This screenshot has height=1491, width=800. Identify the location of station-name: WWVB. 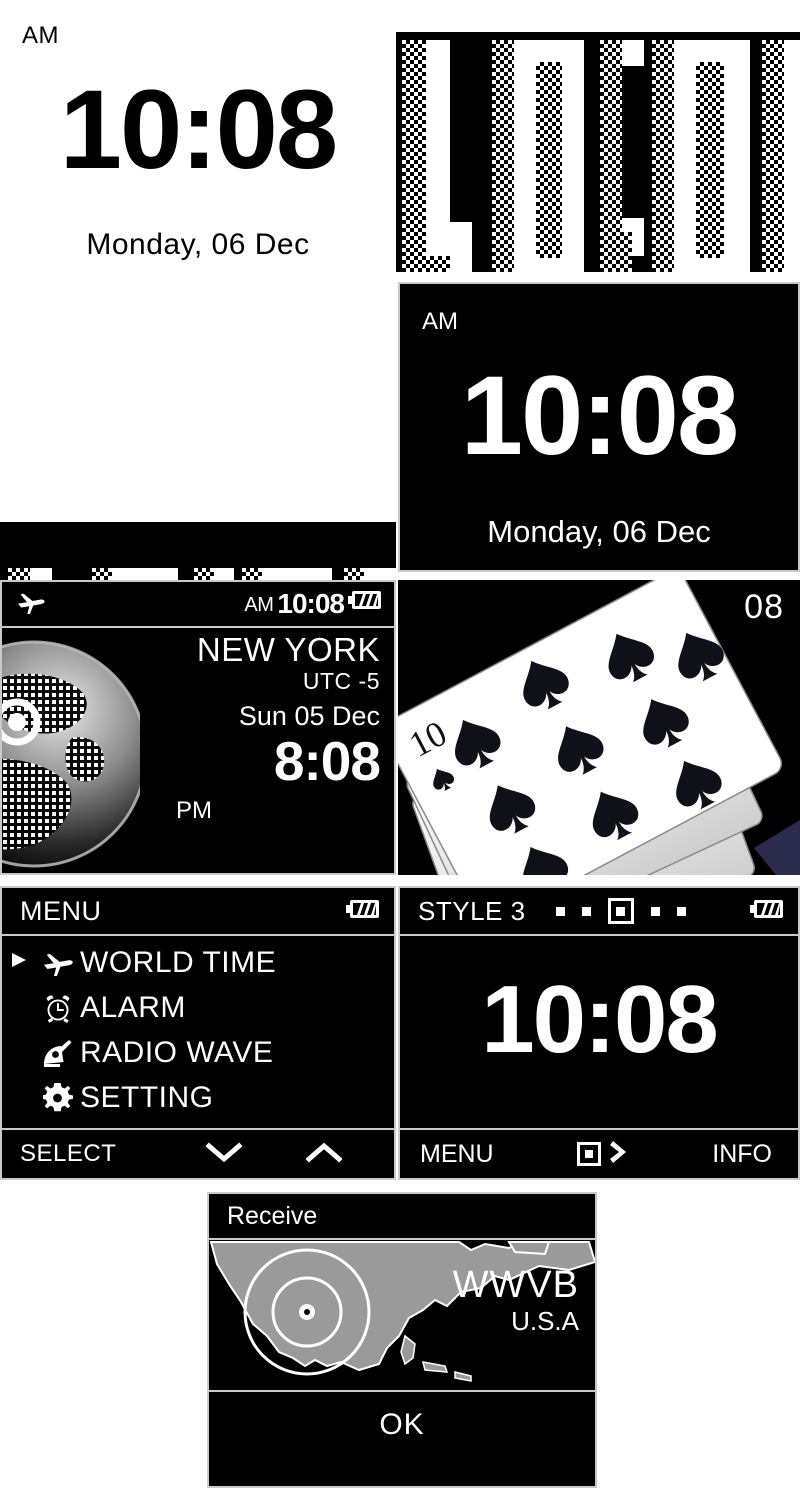
(515, 1285).